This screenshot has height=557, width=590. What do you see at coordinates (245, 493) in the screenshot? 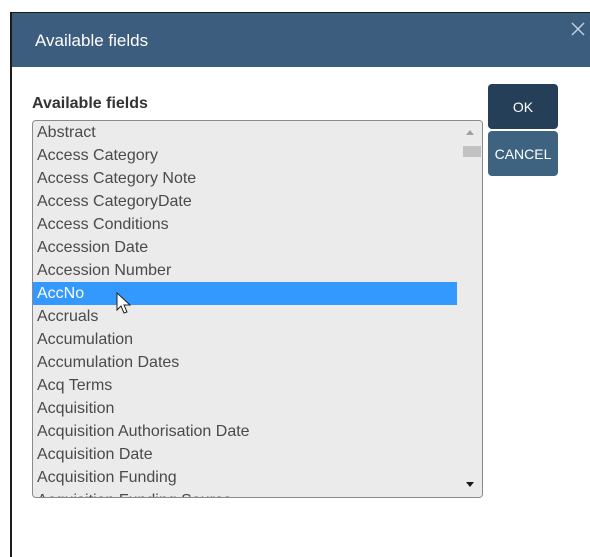
I see `list-item: Acquisition Funding Source` at bounding box center [245, 493].